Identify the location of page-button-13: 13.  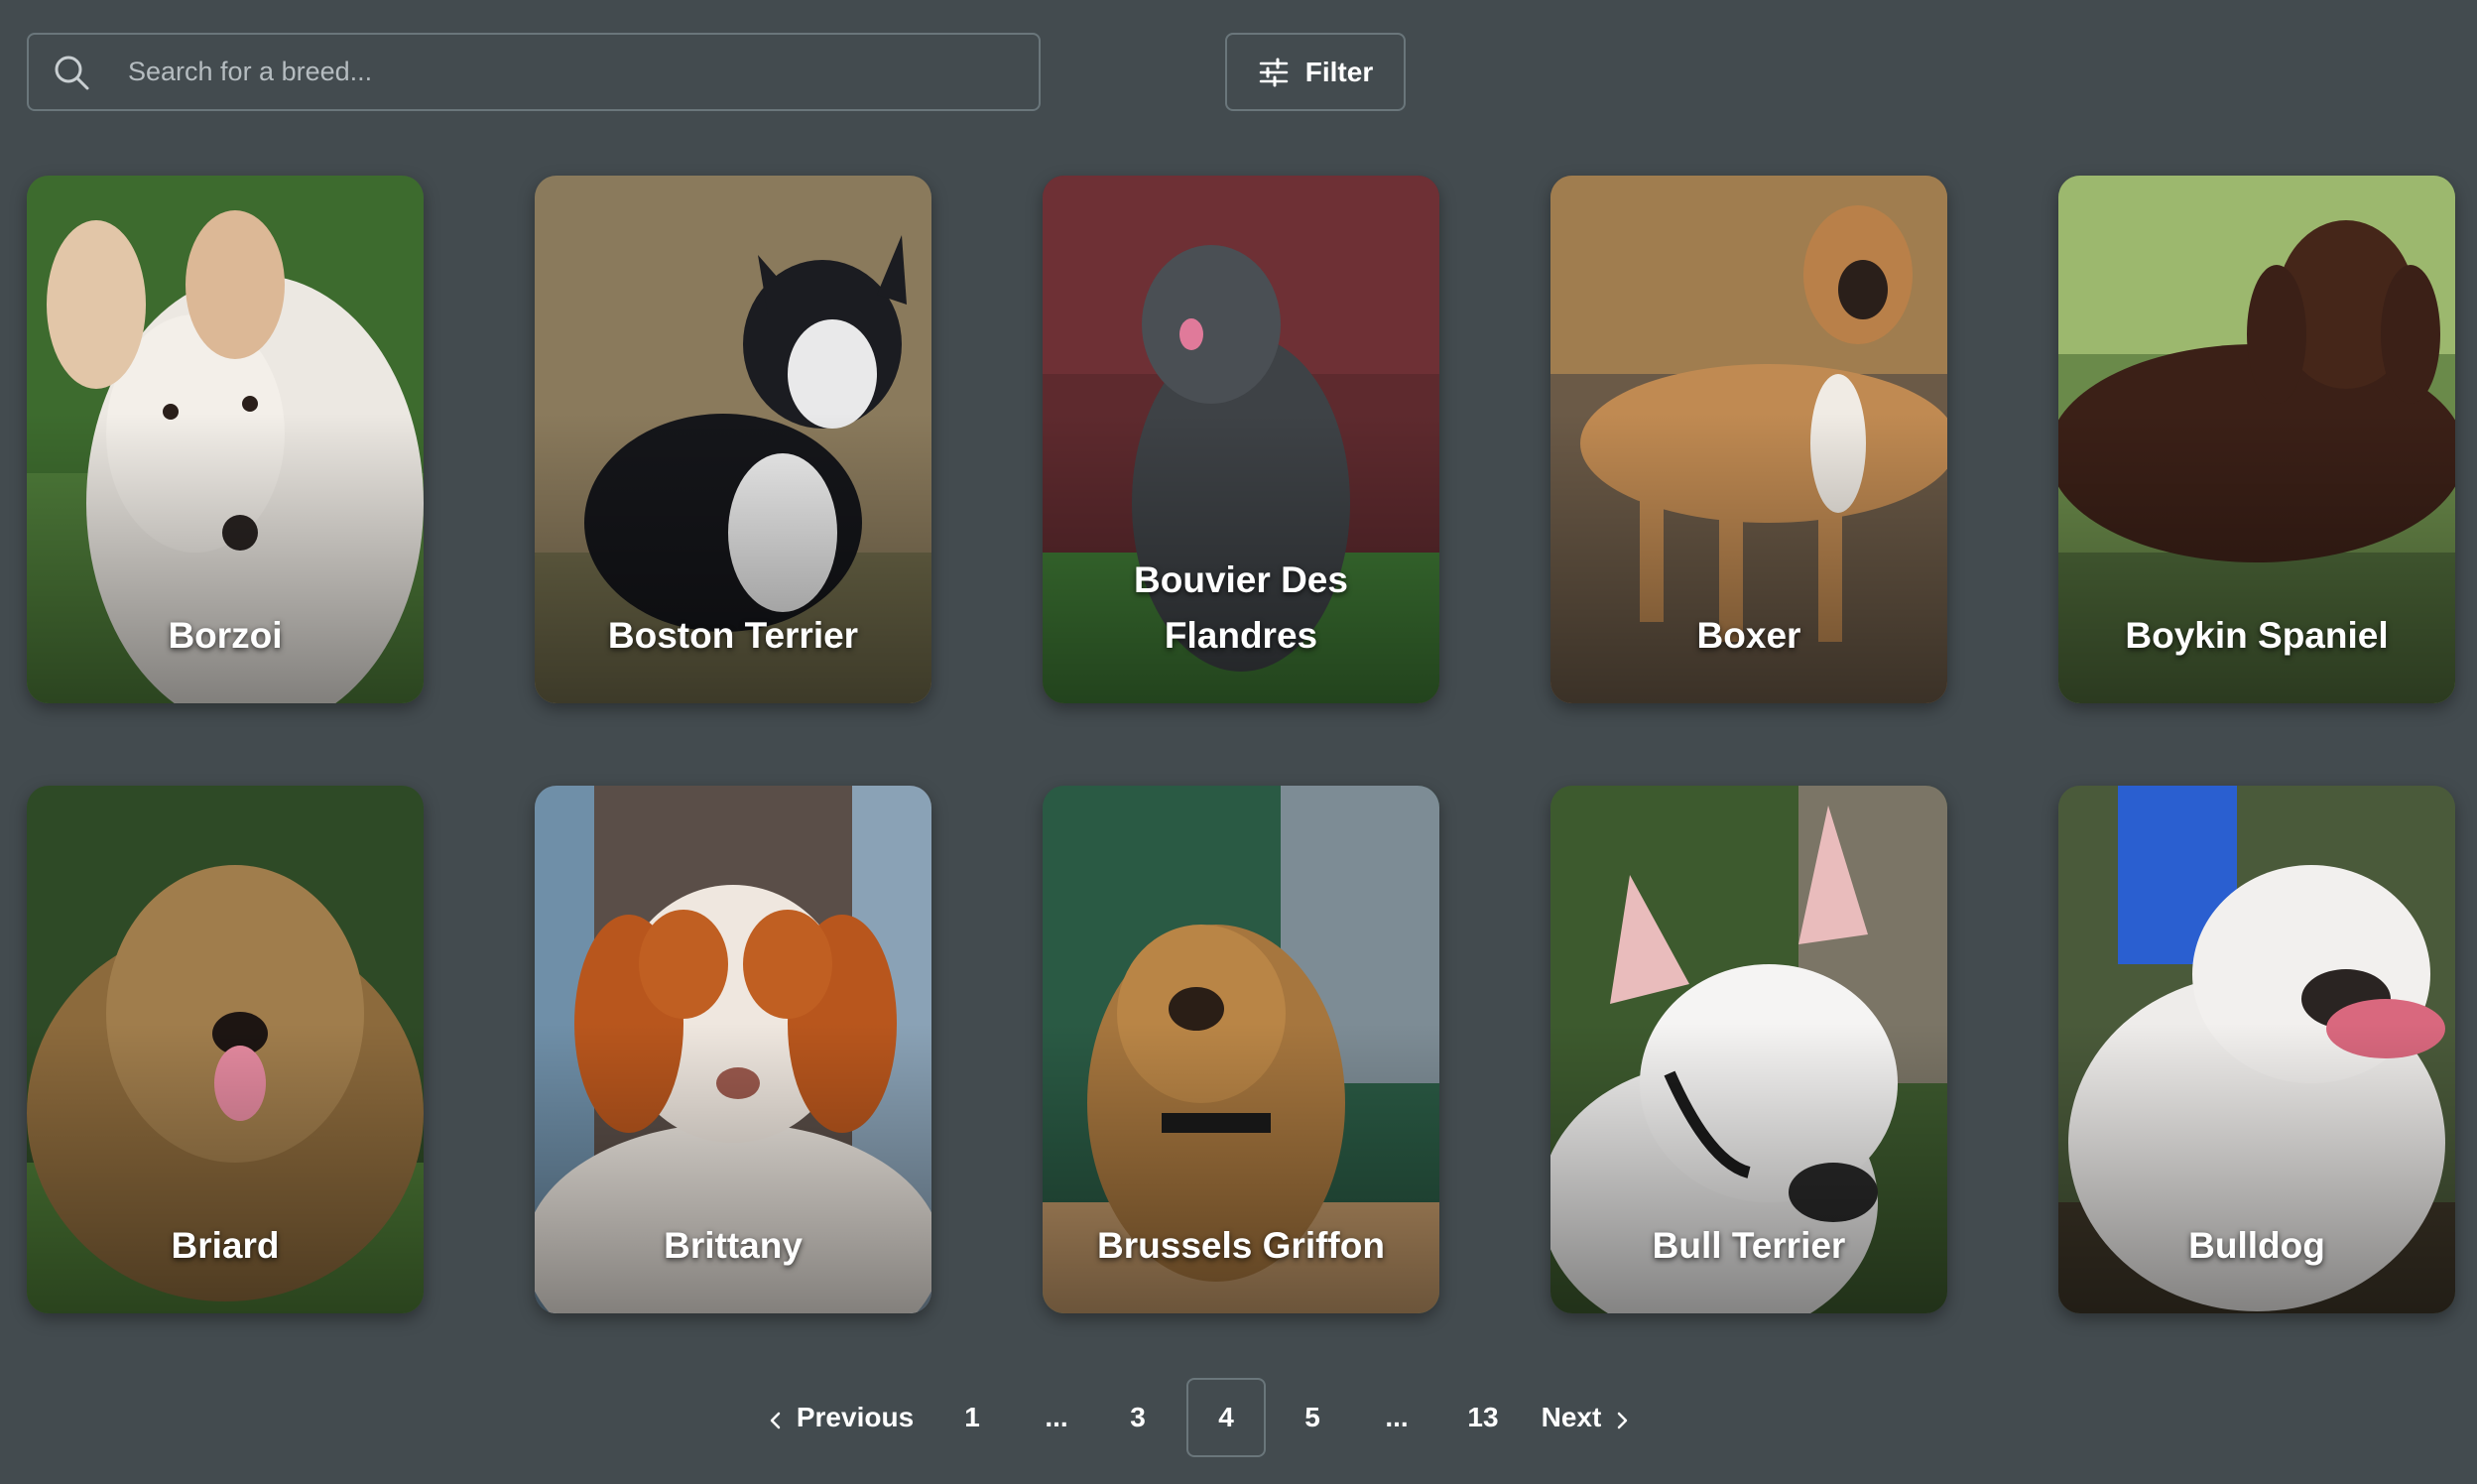
(1483, 1417).